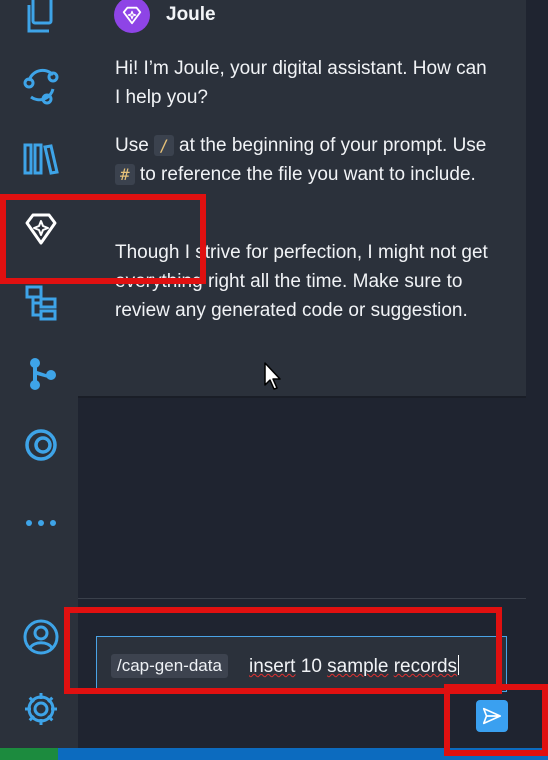 This screenshot has width=548, height=760. Describe the element at coordinates (29, 754) in the screenshot. I see `status-remote-indicator` at that location.